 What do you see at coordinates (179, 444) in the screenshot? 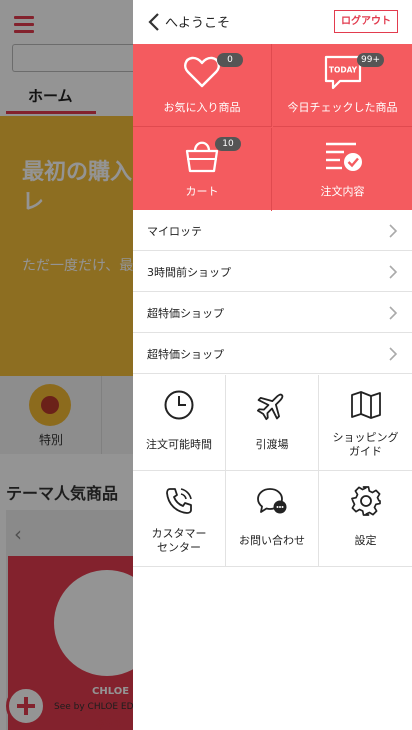
I see `order-hours-label: 注文可能時間` at bounding box center [179, 444].